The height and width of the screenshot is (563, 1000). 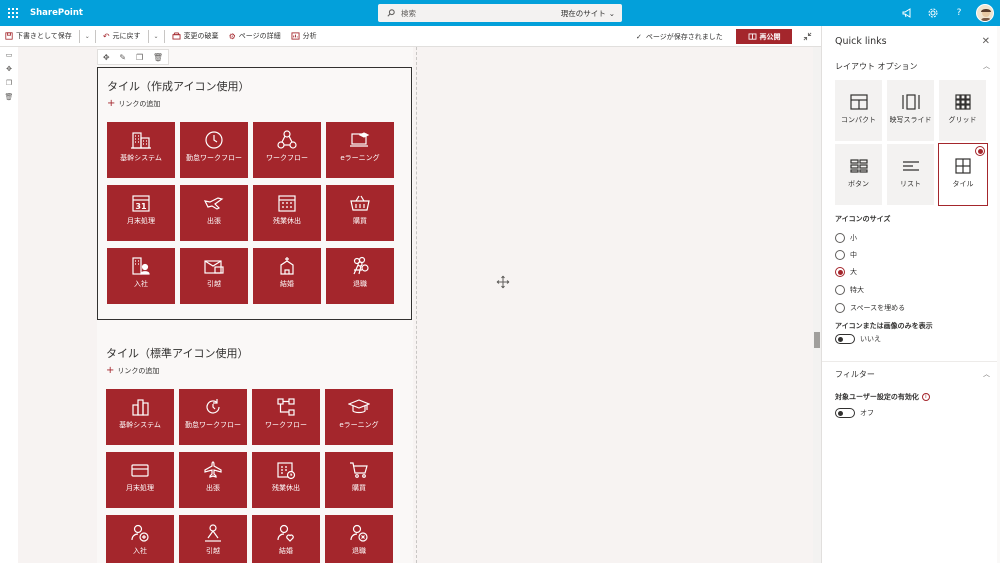 What do you see at coordinates (870, 308) in the screenshot?
I see `icon-size-fill-radio: スペースを埋める` at bounding box center [870, 308].